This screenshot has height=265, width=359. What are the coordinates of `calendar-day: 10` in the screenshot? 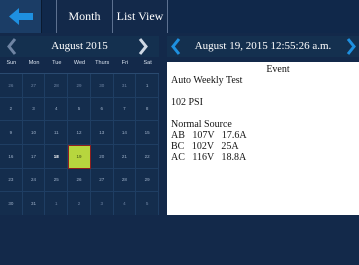 It's located at (34, 133).